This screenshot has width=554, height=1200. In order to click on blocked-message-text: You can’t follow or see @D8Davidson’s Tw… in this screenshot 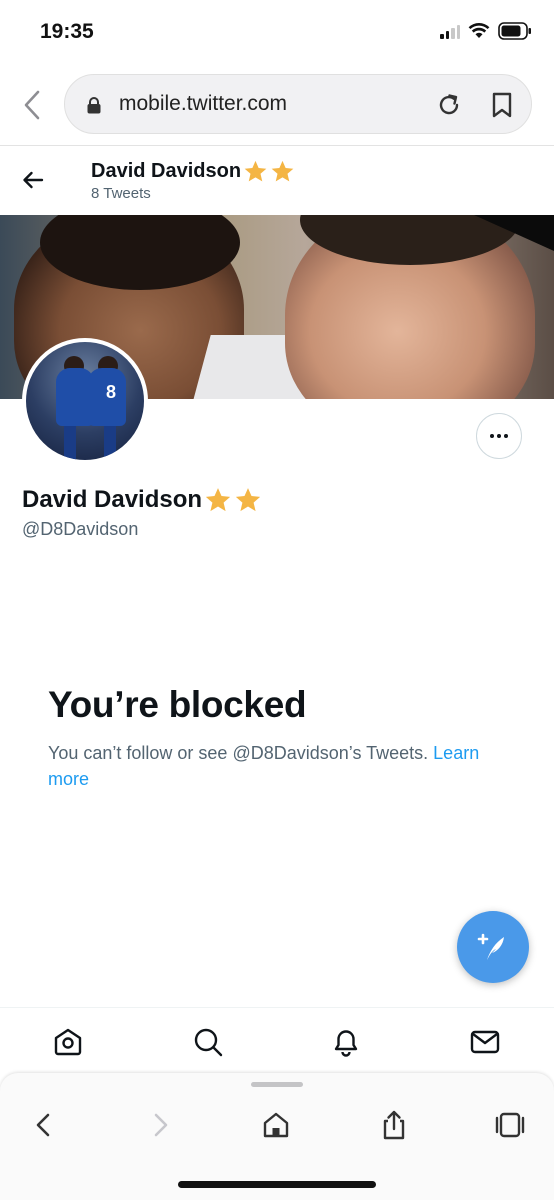, I will do `click(238, 753)`.